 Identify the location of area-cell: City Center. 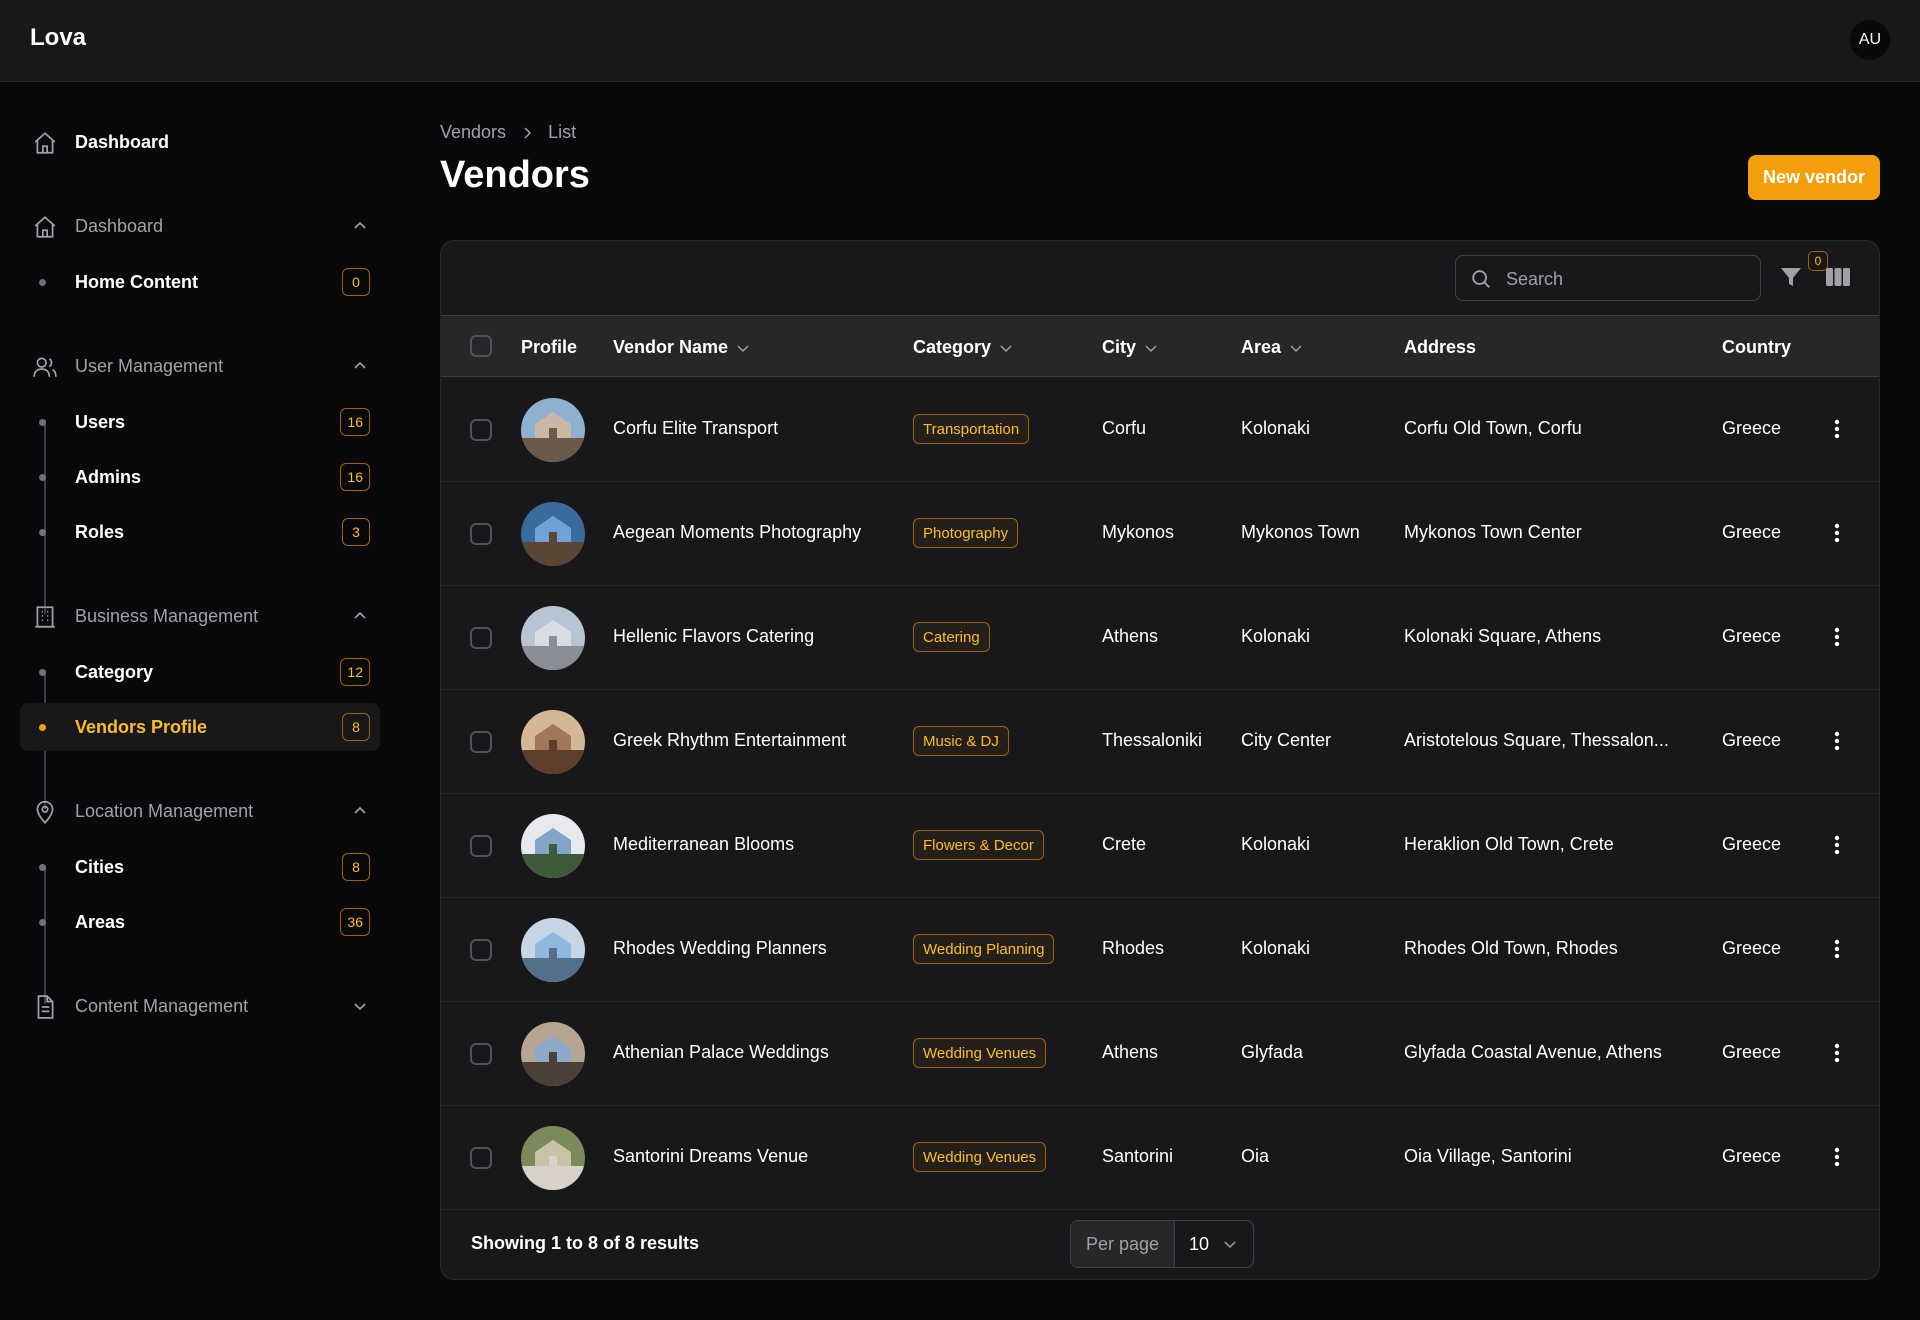
(1286, 740).